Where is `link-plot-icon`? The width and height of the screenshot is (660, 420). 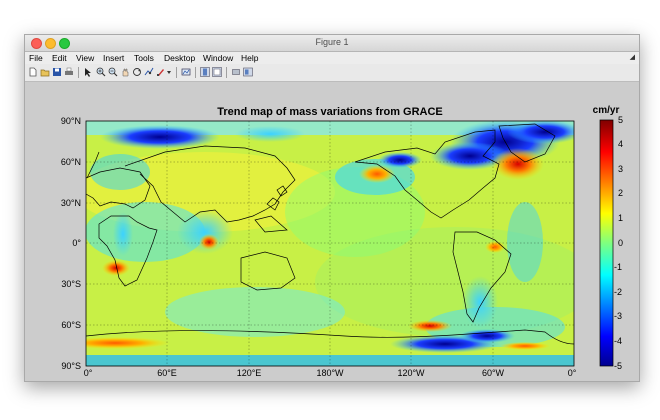 link-plot-icon is located at coordinates (186, 72).